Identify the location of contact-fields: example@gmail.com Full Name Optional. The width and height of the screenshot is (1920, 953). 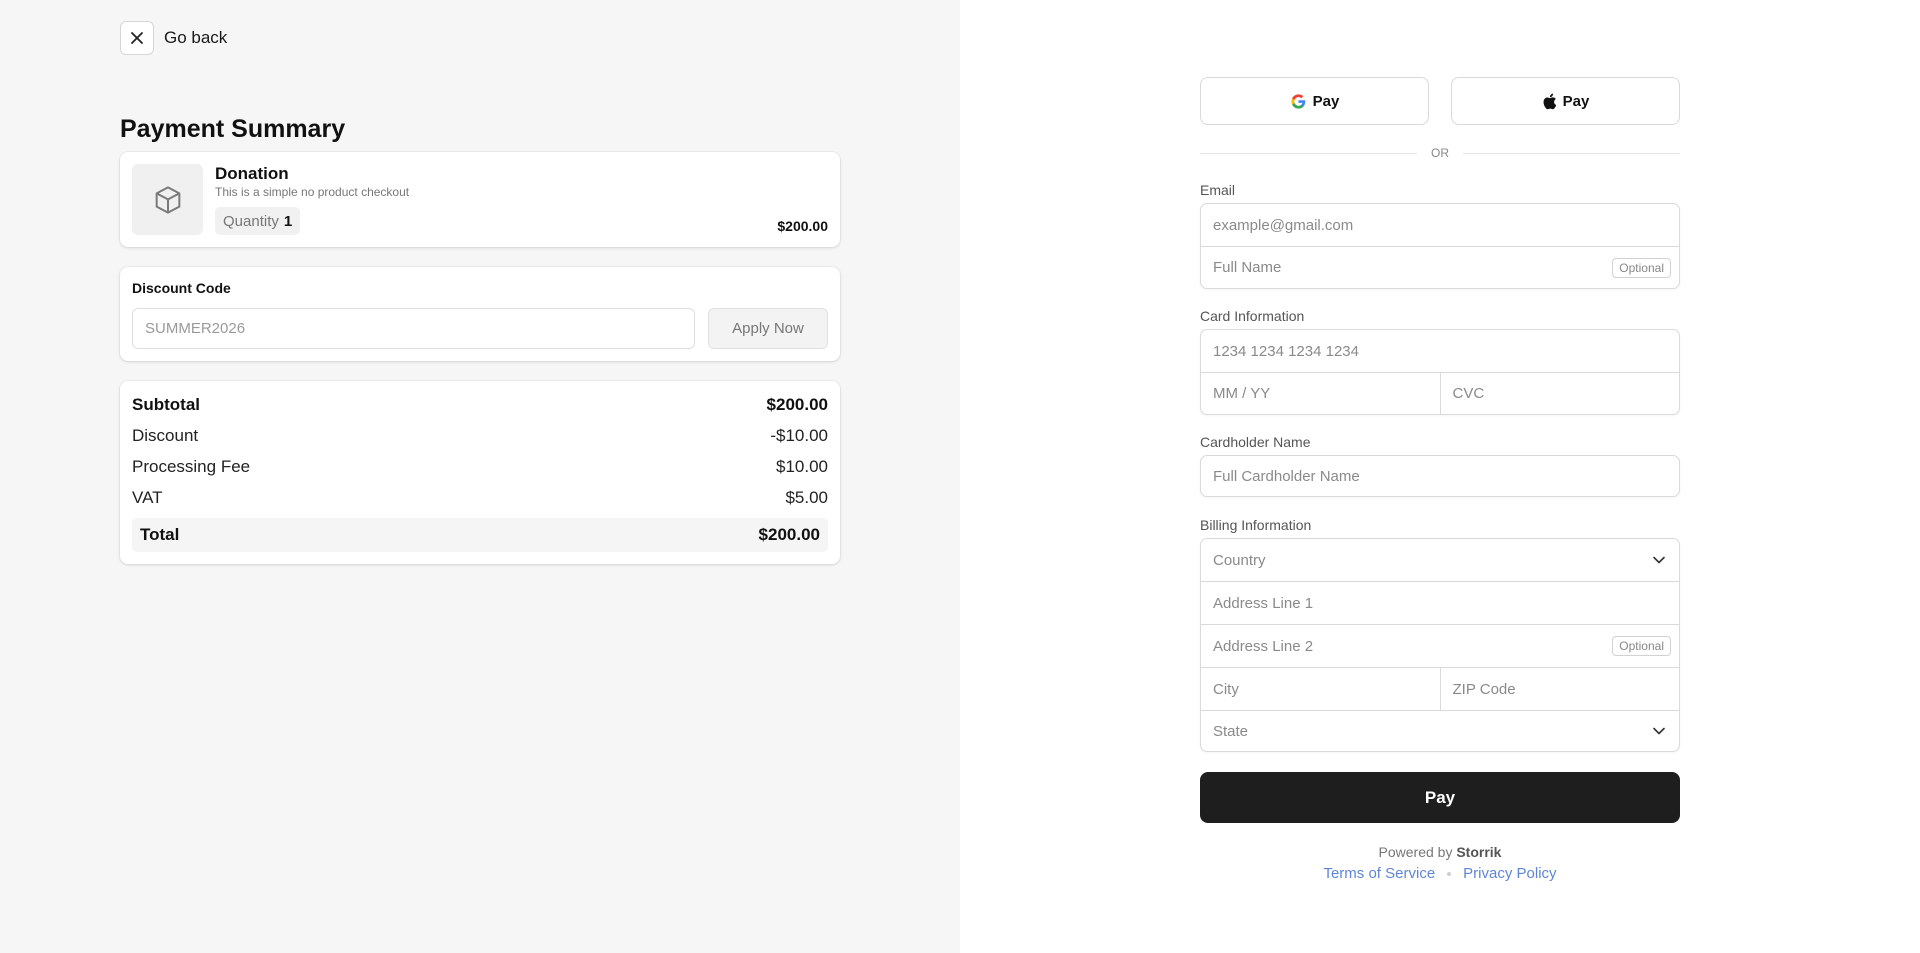
(1440, 246).